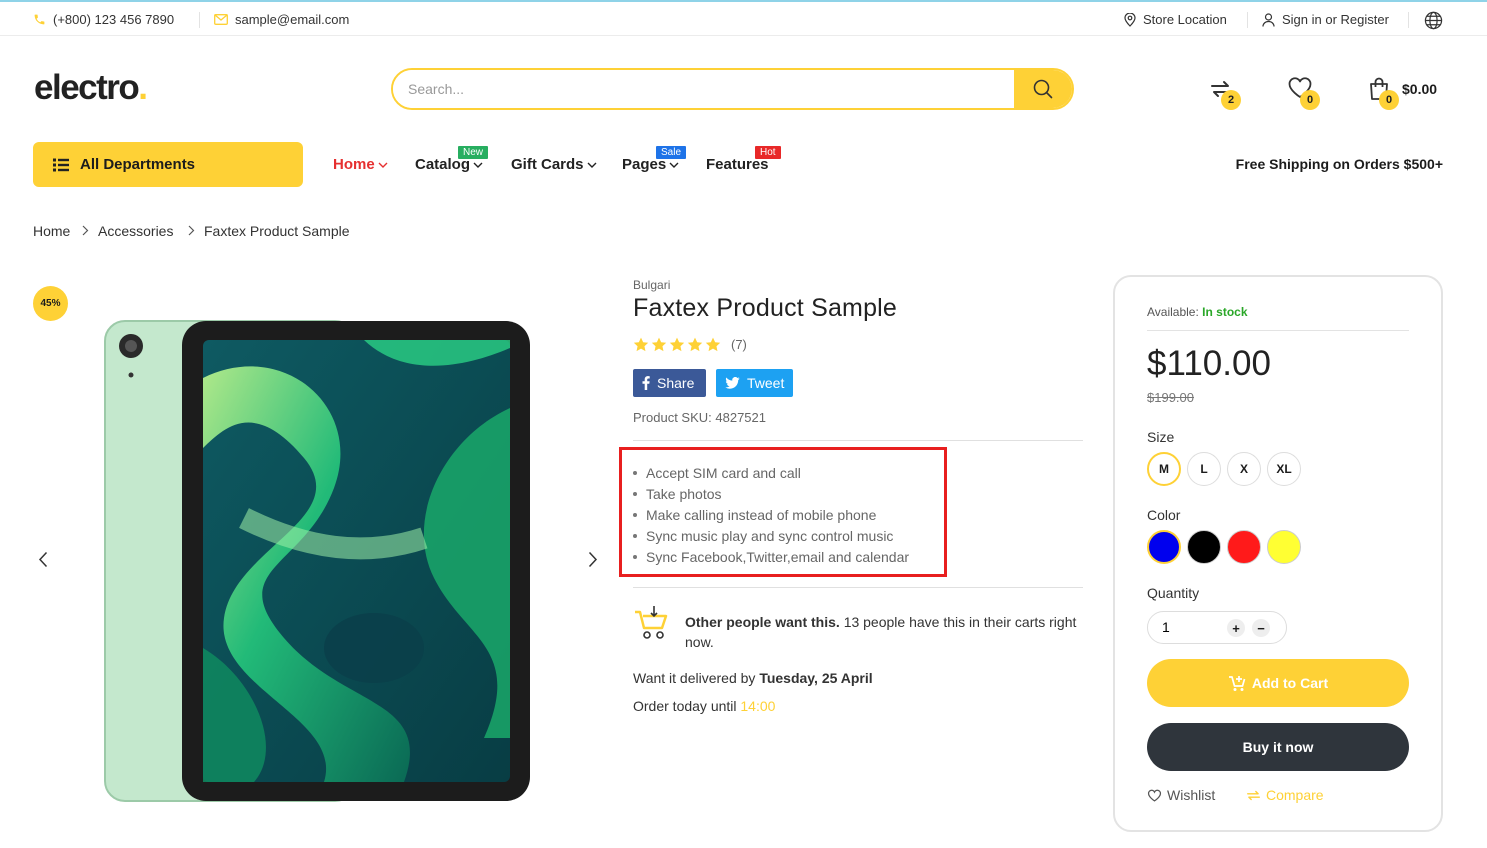  Describe the element at coordinates (1191, 795) in the screenshot. I see `wishlist-label: Wishlist` at that location.